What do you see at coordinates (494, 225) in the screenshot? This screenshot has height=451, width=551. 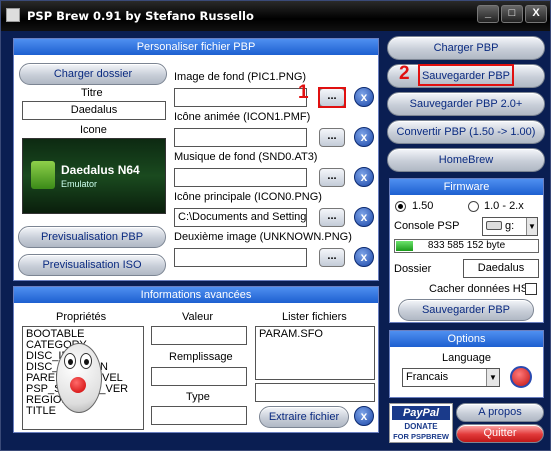 I see `drive-icon` at bounding box center [494, 225].